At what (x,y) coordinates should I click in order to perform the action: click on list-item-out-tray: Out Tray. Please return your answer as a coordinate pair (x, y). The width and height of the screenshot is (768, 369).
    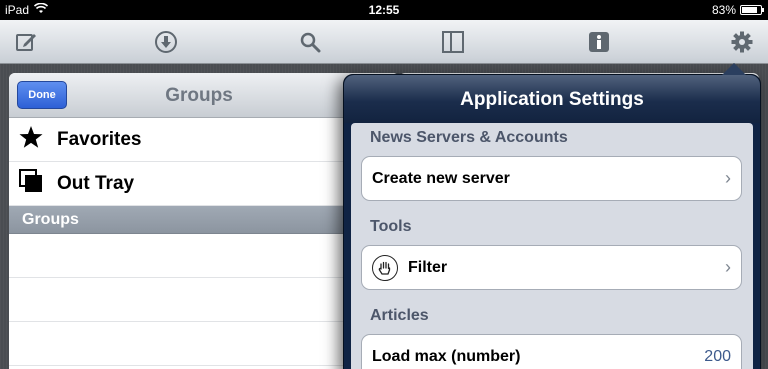
    Looking at the image, I should click on (204, 184).